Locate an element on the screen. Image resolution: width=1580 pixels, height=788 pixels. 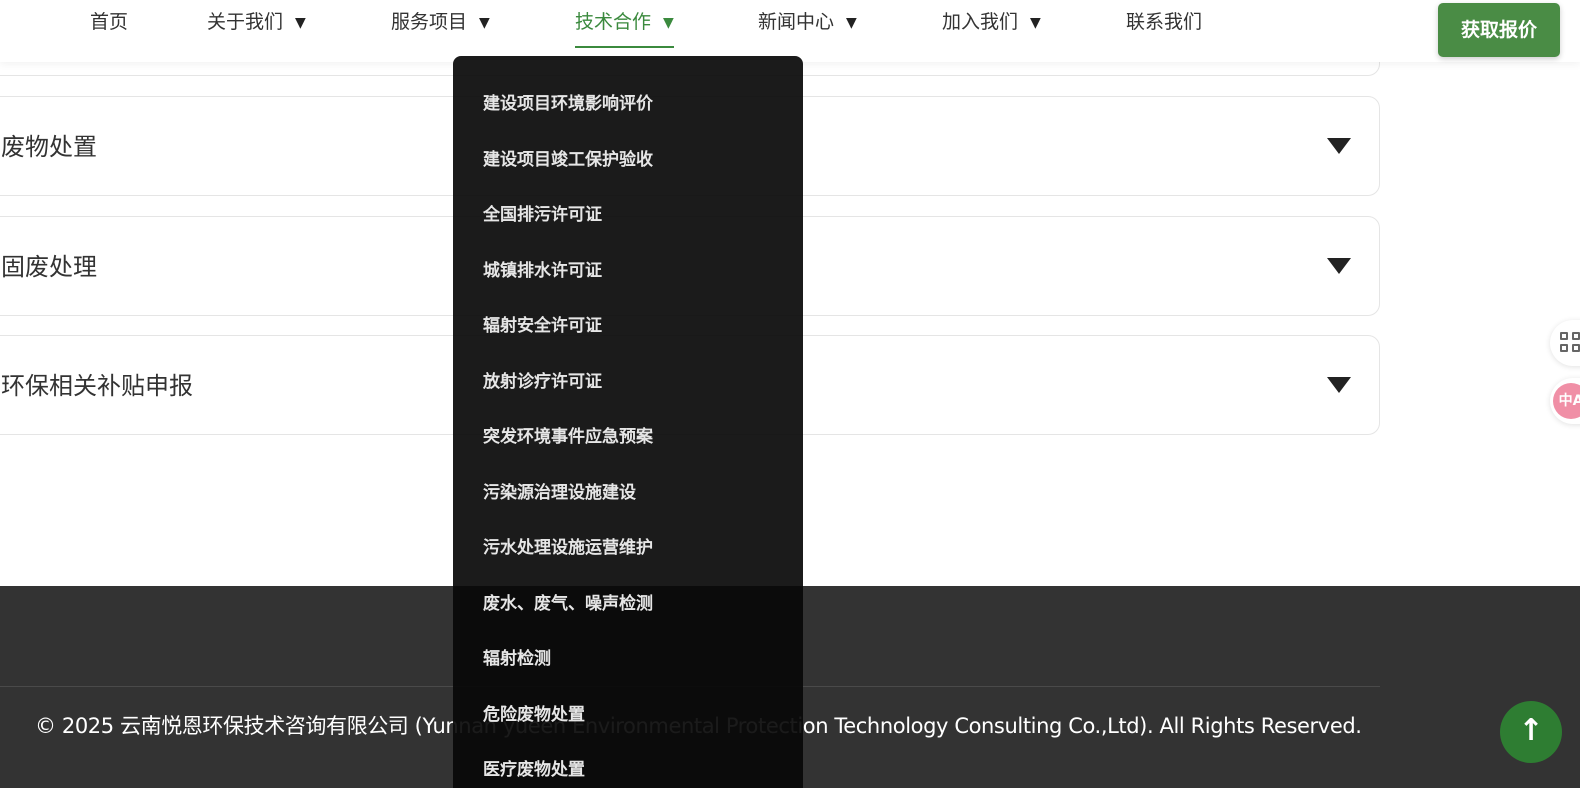
apps-icon is located at coordinates (1565, 343).